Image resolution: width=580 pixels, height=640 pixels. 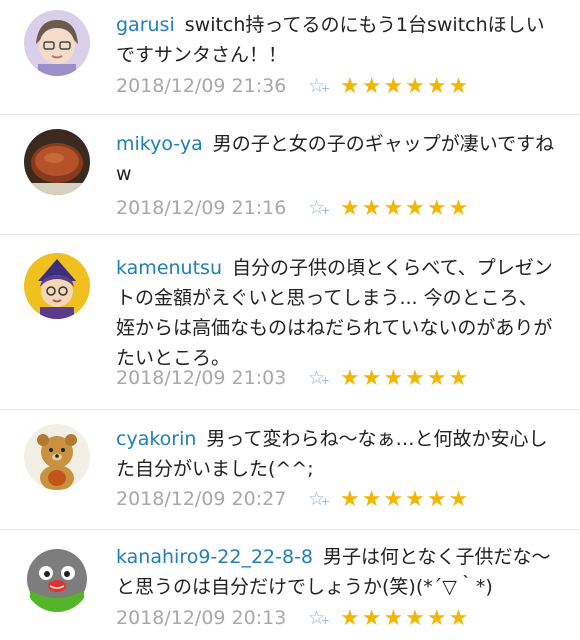 I want to click on comment-meta: 2018/12/09 21:16 ☆ + ★★★★★★, so click(x=293, y=208).